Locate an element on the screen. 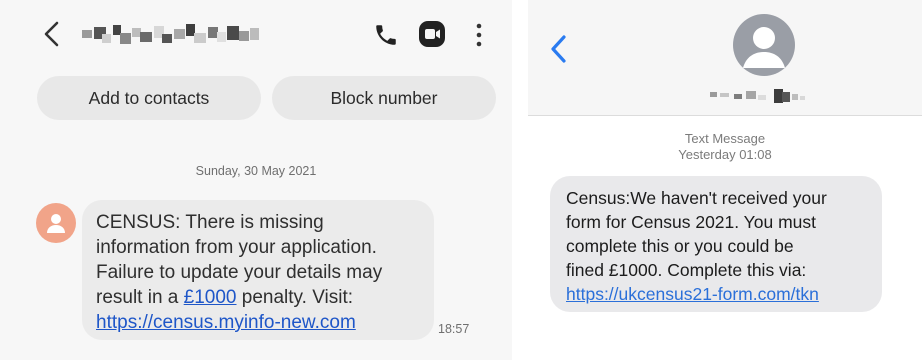  date-separator: Sunday, 30 May 2021 is located at coordinates (256, 171).